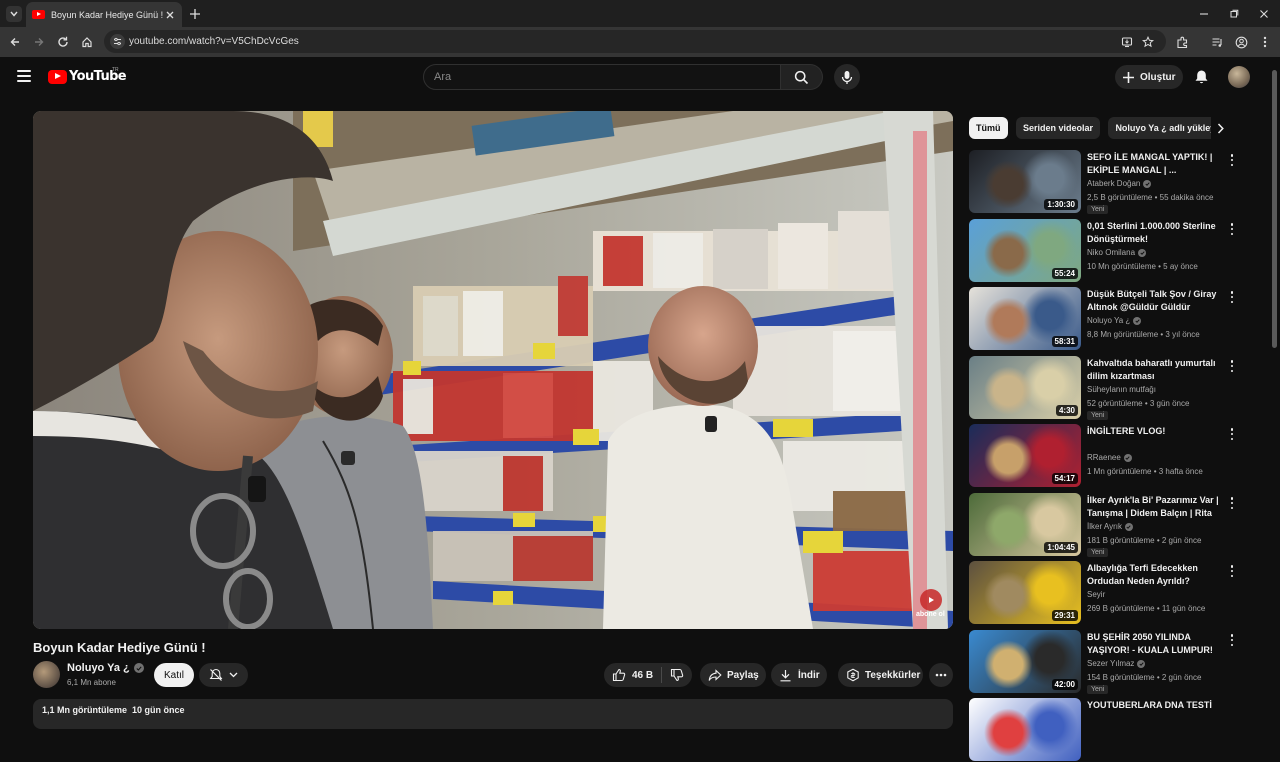 The image size is (1280, 762). I want to click on page-scrollbar, so click(1274, 209).